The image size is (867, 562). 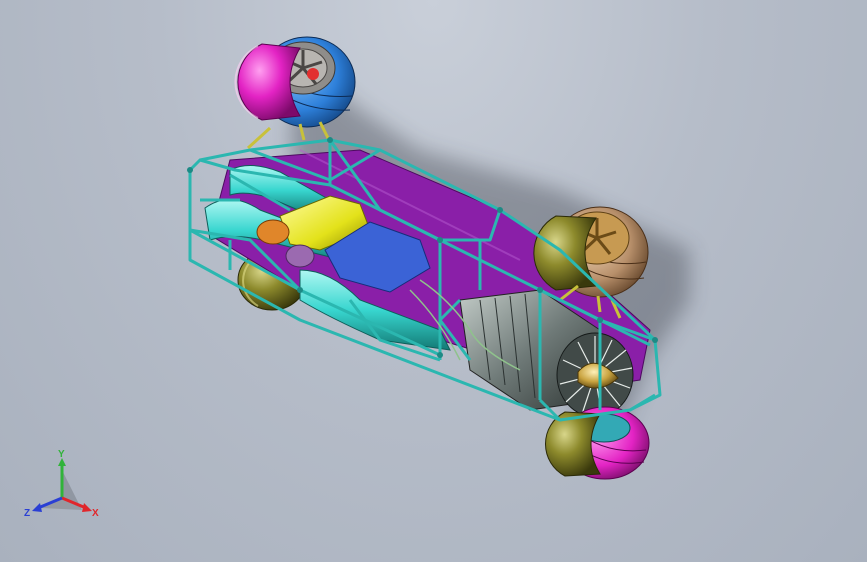 I want to click on coordinate-triad: Y X Z, so click(x=61, y=484).